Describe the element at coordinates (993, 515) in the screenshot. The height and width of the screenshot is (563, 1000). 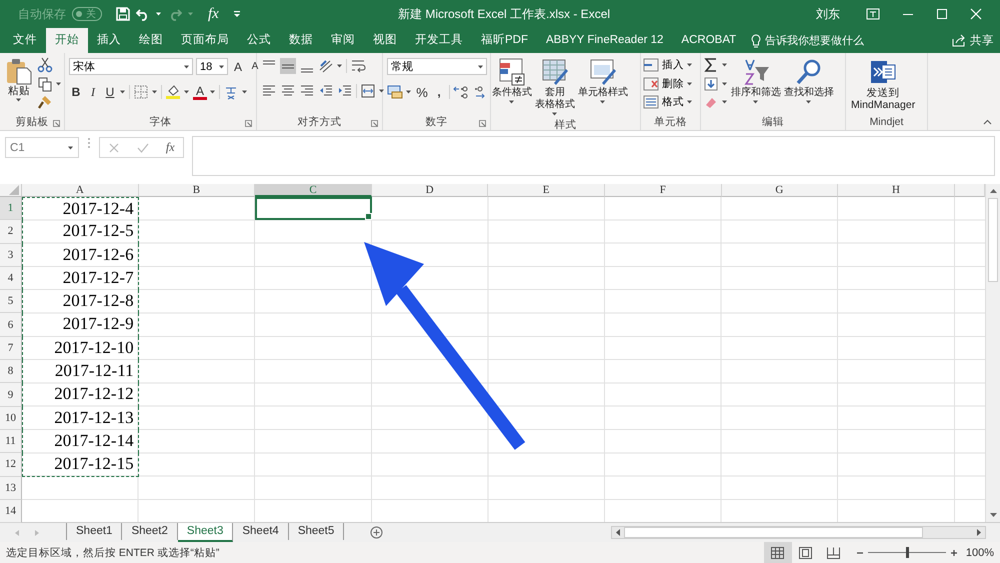
I see `scroll-down-icon` at that location.